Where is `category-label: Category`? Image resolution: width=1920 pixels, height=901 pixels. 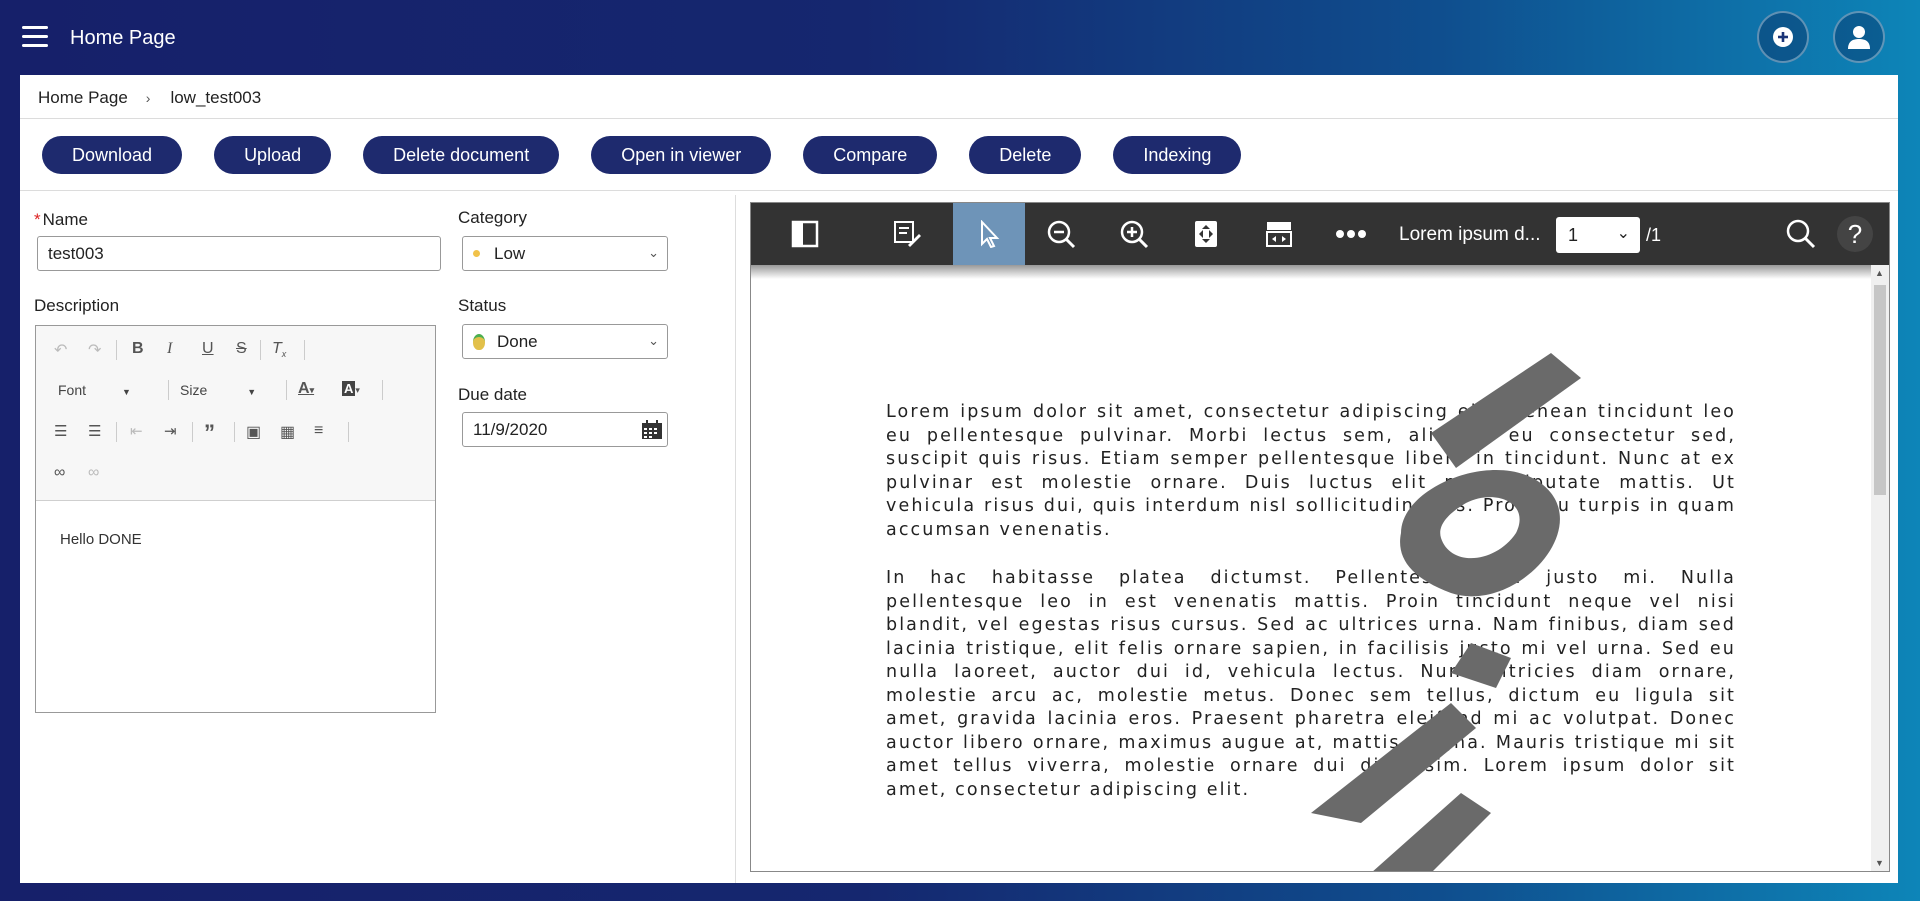 category-label: Category is located at coordinates (492, 217).